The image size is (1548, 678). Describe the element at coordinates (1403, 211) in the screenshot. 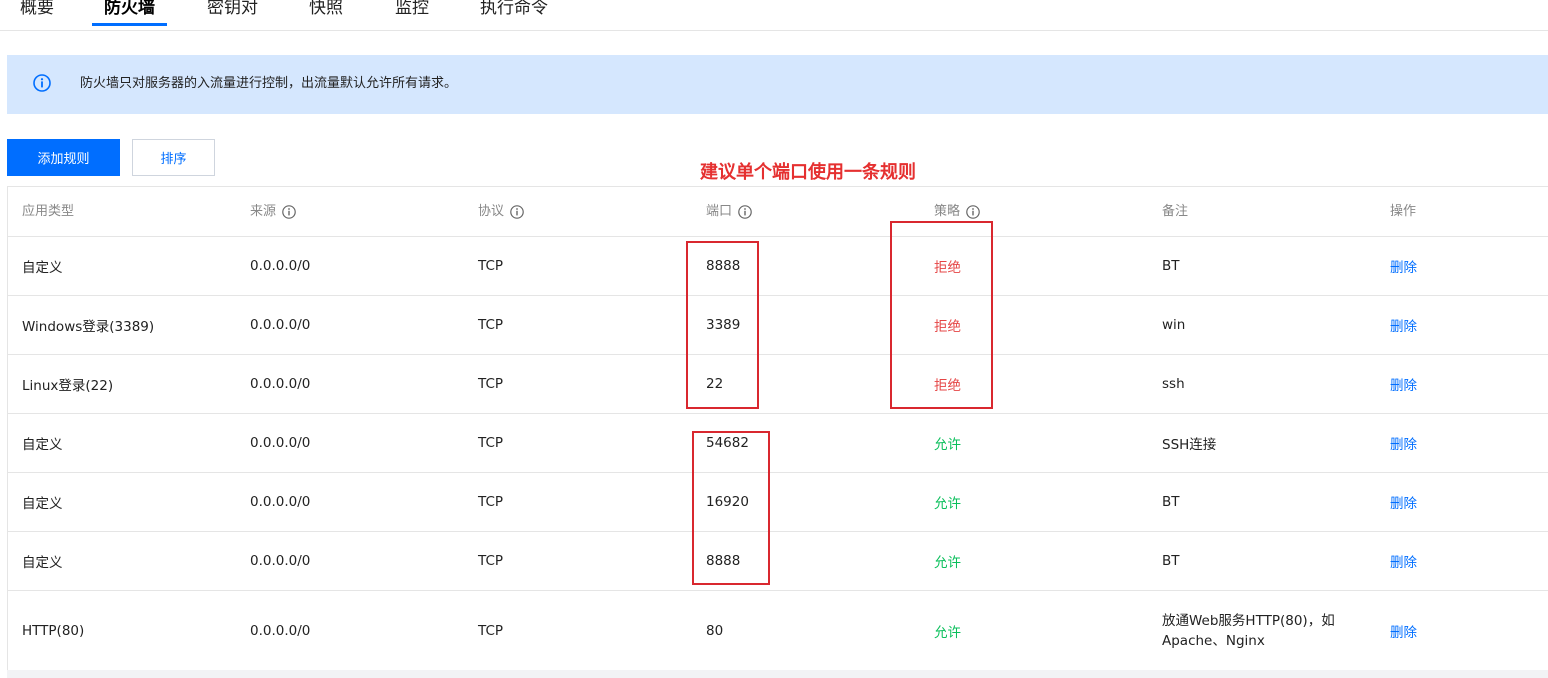

I see `header-action: 操作` at that location.